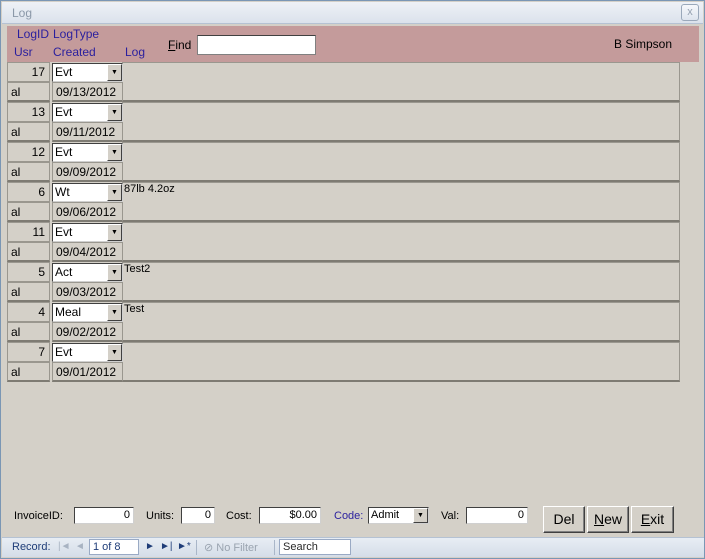  What do you see at coordinates (28, 232) in the screenshot?
I see `log-id-field: 11` at bounding box center [28, 232].